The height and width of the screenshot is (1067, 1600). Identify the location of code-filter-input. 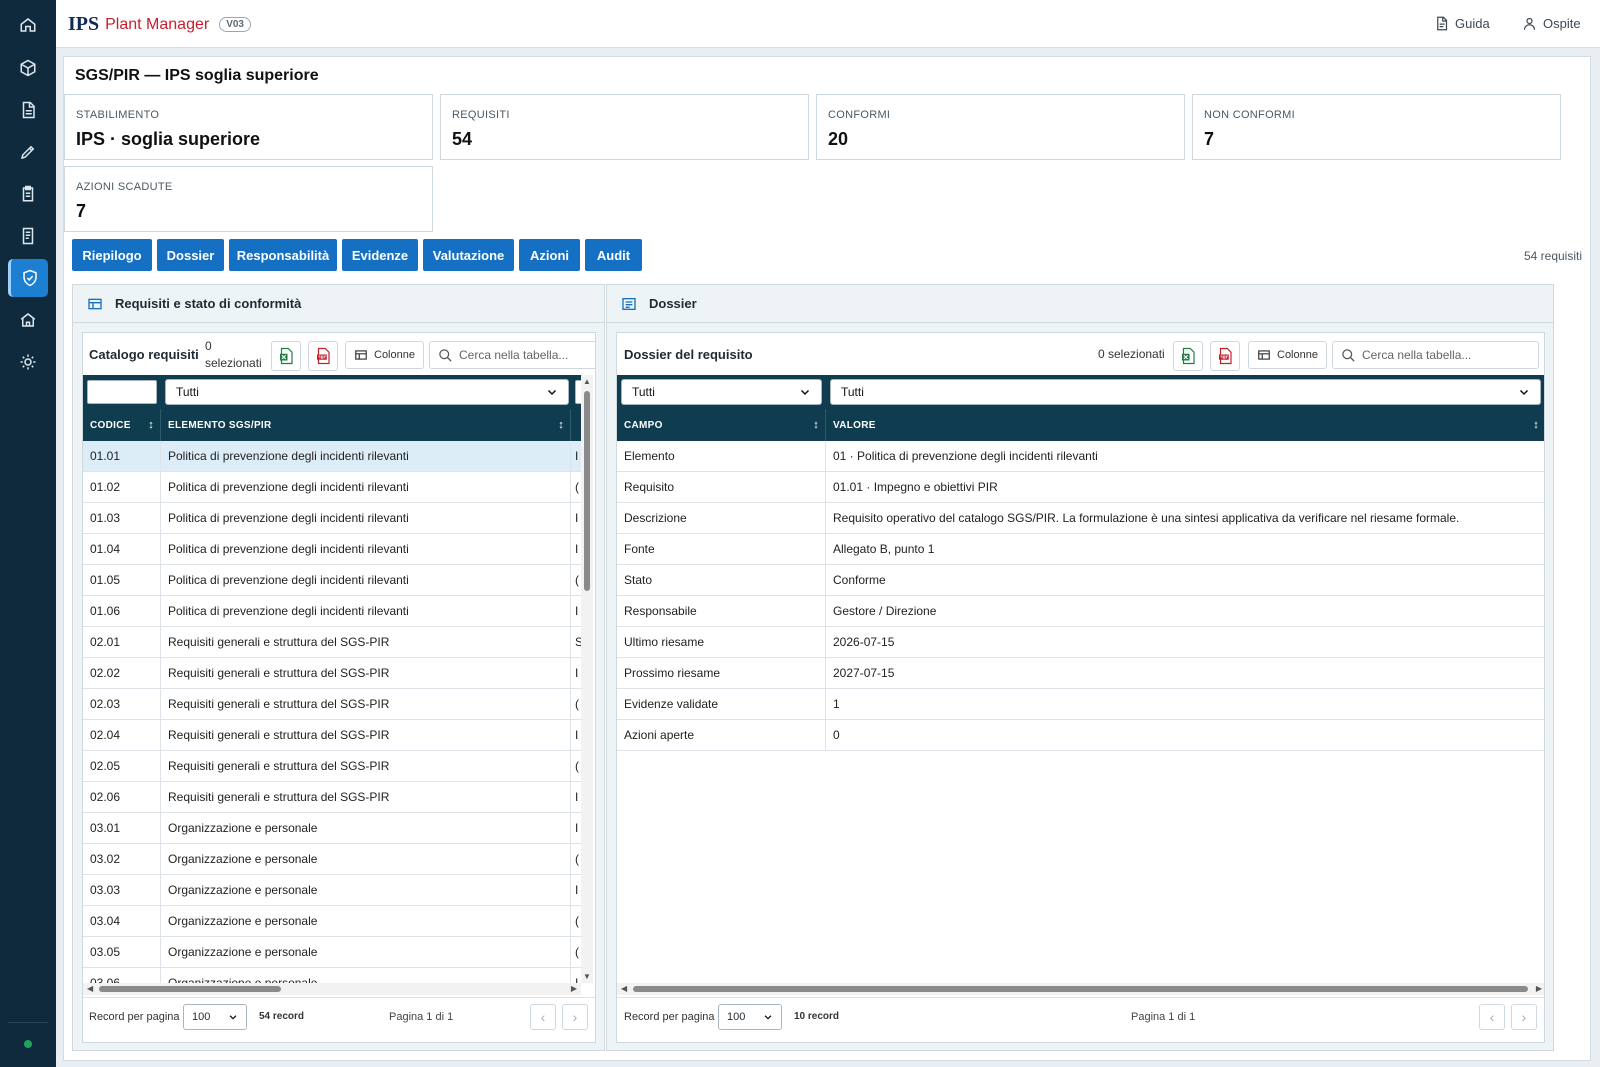
(122, 392).